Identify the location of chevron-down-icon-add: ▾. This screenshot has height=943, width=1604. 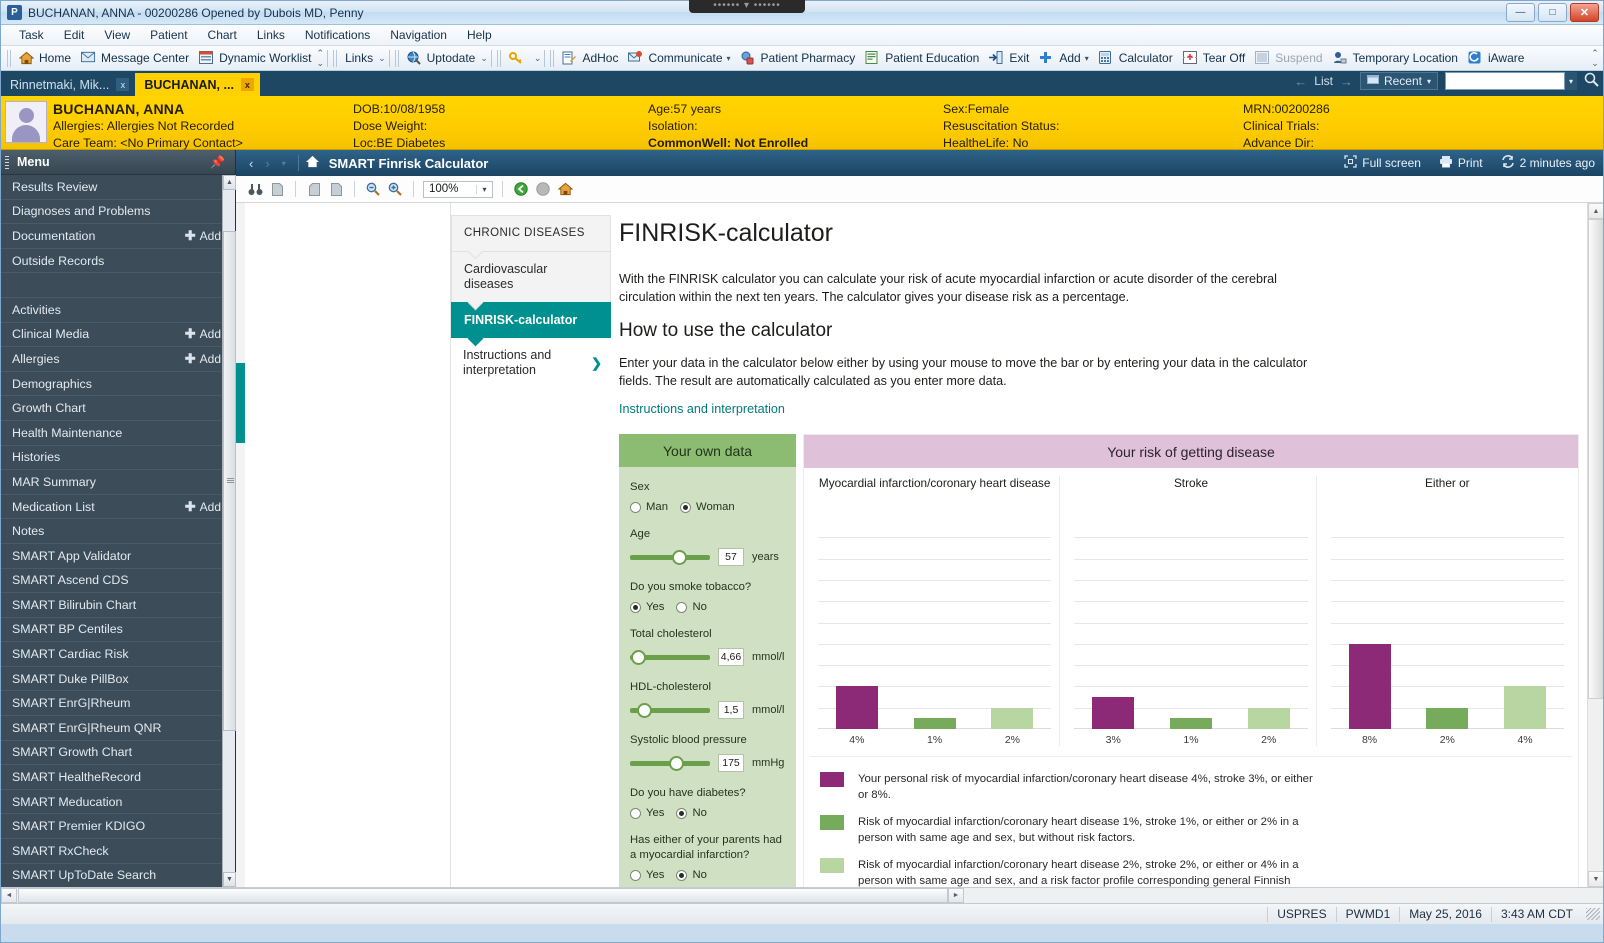
(1087, 58).